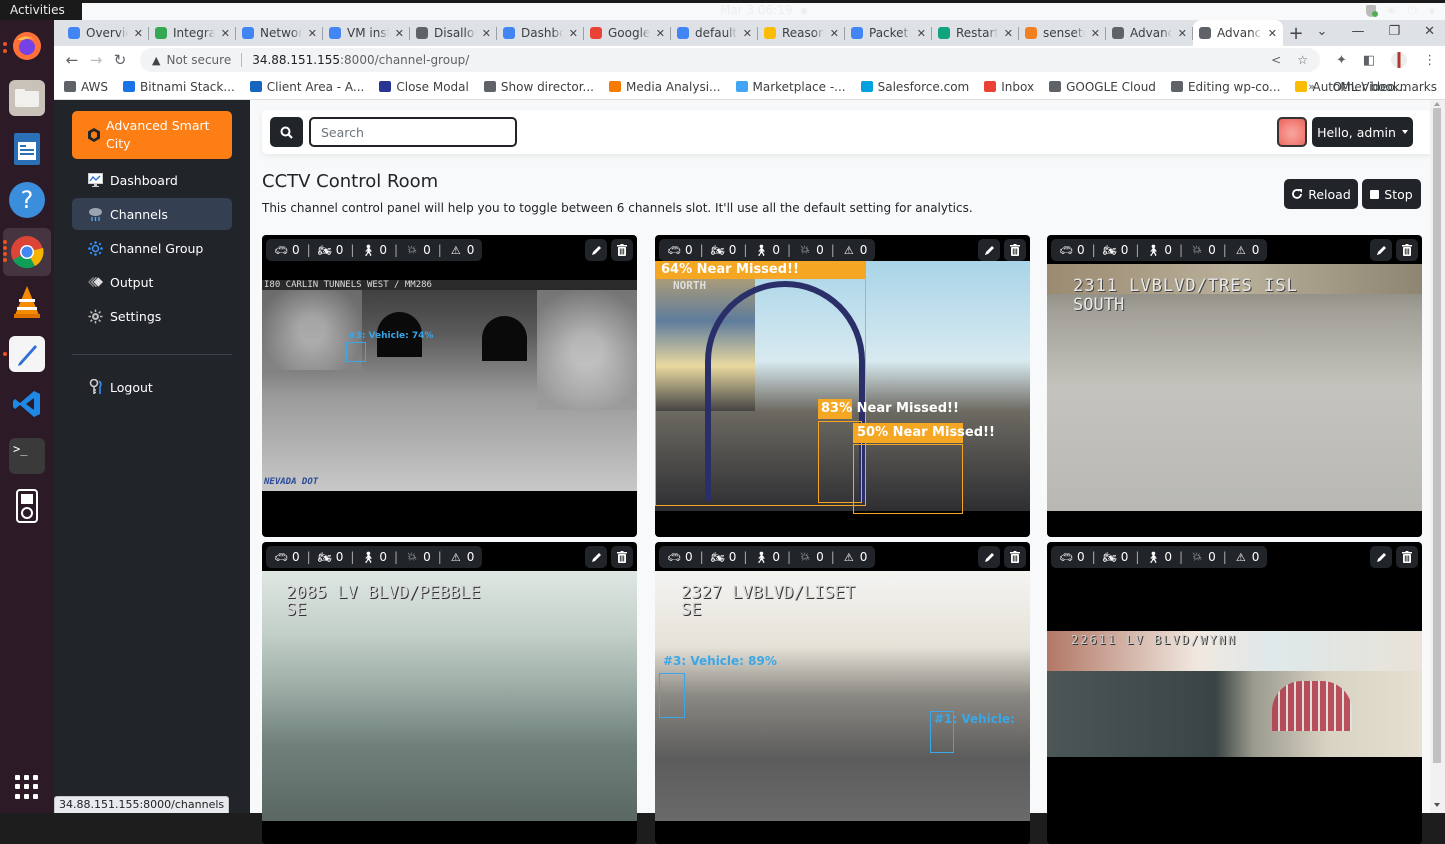 The height and width of the screenshot is (844, 1445). What do you see at coordinates (152, 180) in the screenshot?
I see `sidebar-item-dashboard: Dashboard` at bounding box center [152, 180].